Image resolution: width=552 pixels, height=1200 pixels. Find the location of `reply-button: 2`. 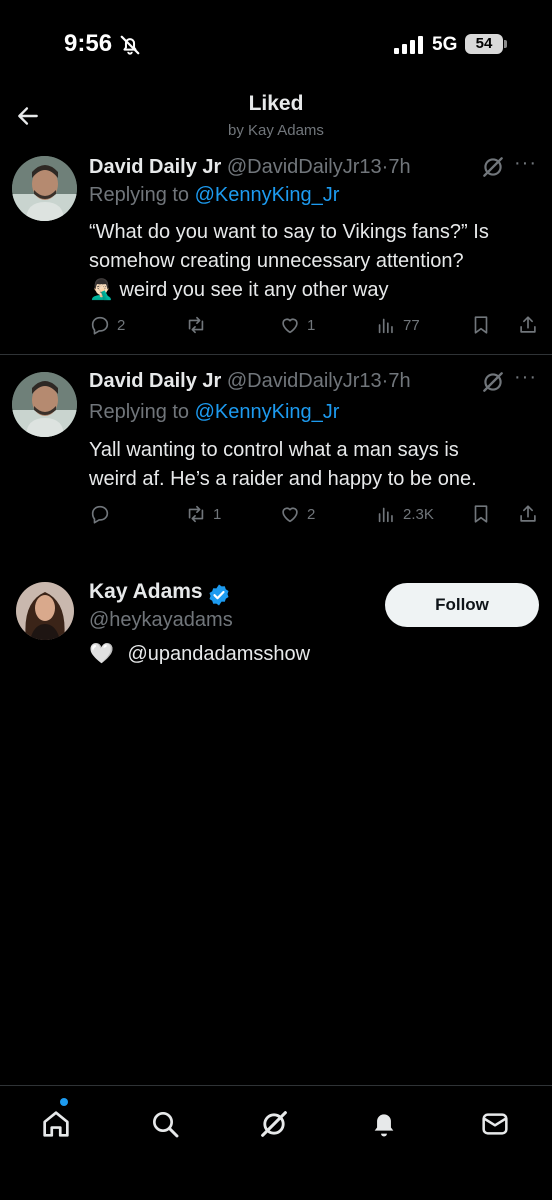

reply-button: 2 is located at coordinates (107, 325).